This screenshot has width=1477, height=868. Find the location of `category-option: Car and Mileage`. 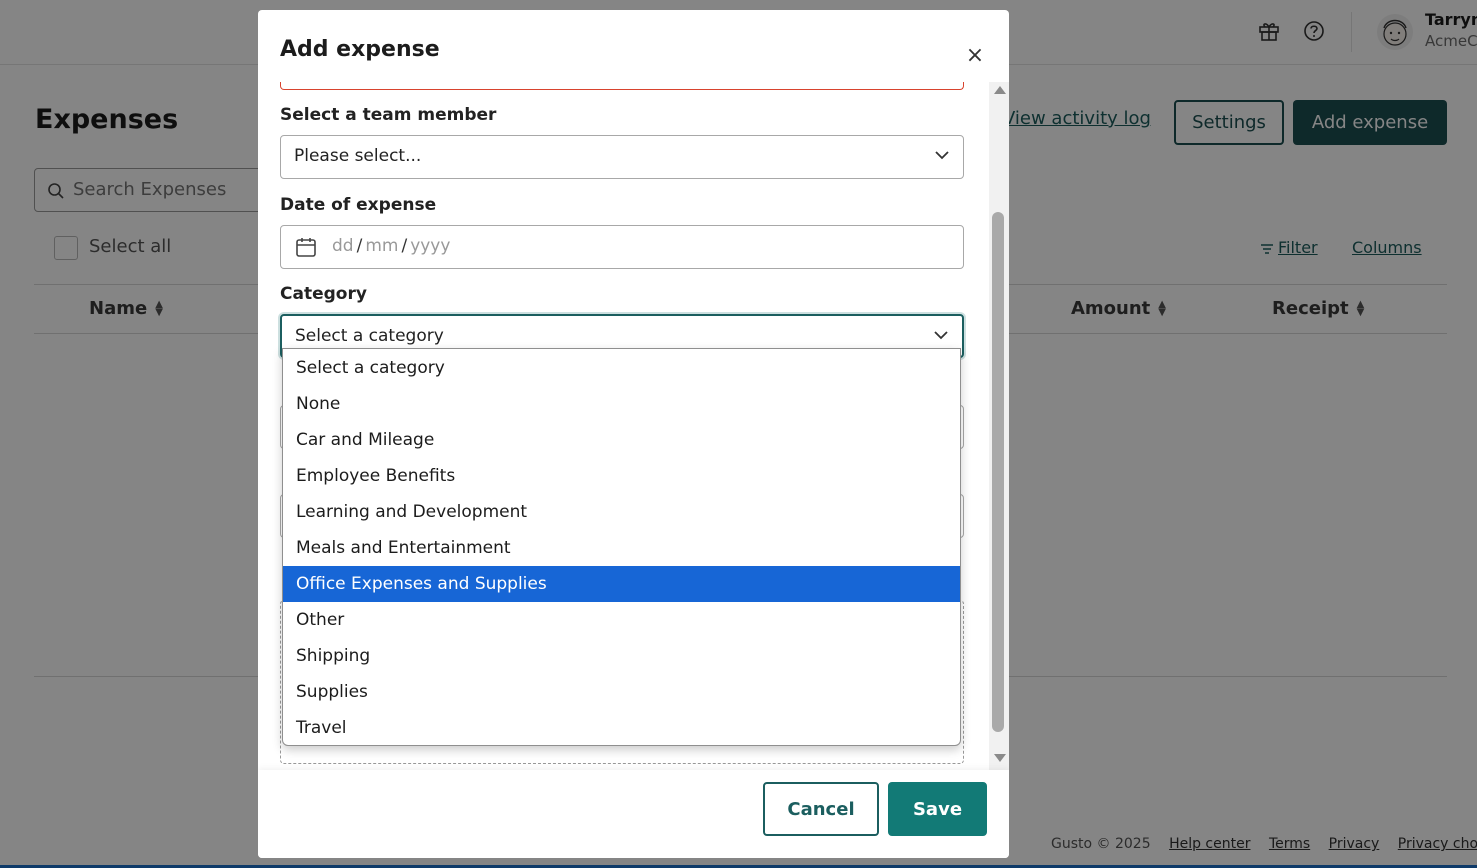

category-option: Car and Mileage is located at coordinates (621, 440).